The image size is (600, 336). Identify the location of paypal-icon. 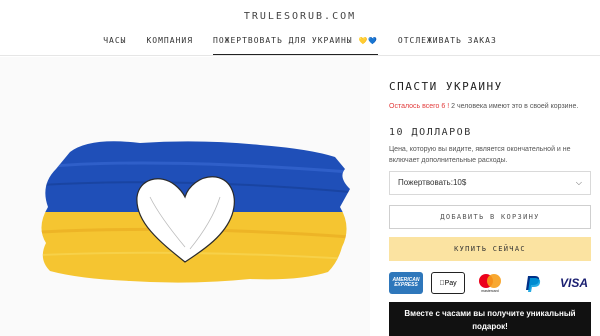
(532, 283).